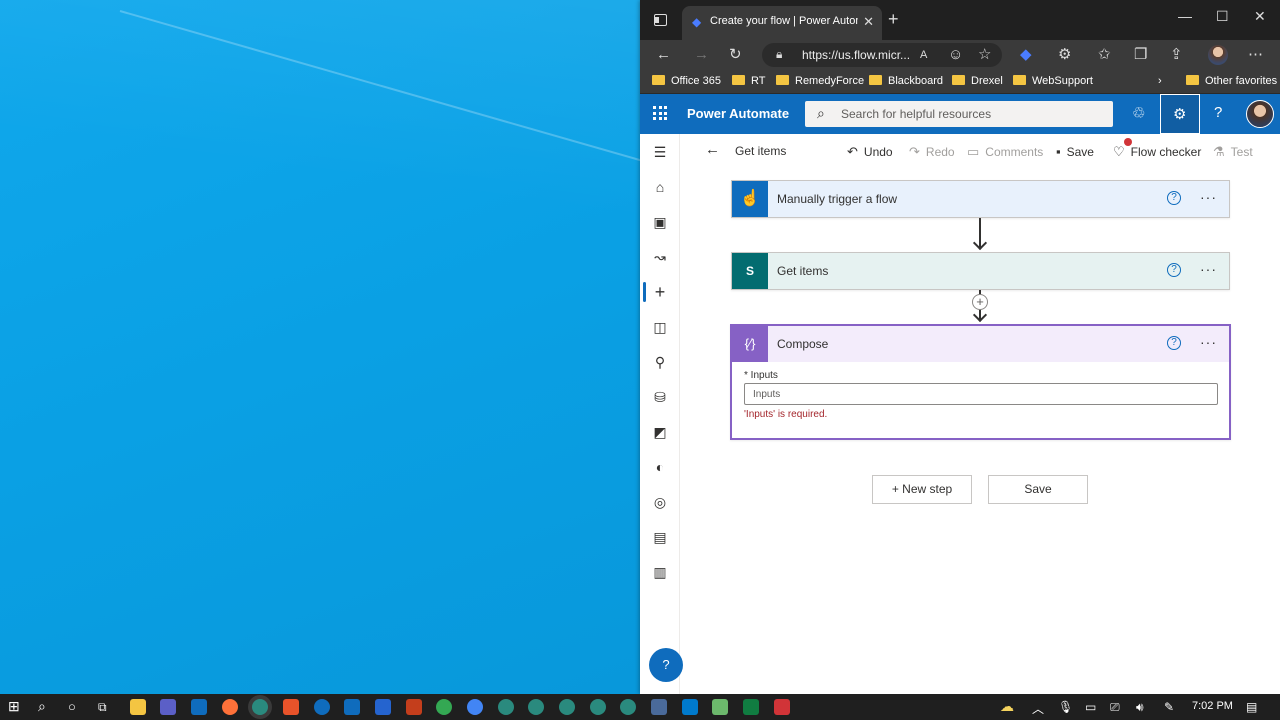 Image resolution: width=1280 pixels, height=720 pixels. I want to click on edge-5-icon, so click(628, 707).